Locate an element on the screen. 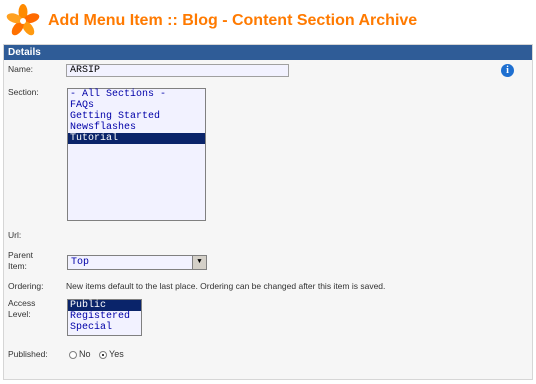 This screenshot has width=536, height=384. section-label: Section: is located at coordinates (23, 92).